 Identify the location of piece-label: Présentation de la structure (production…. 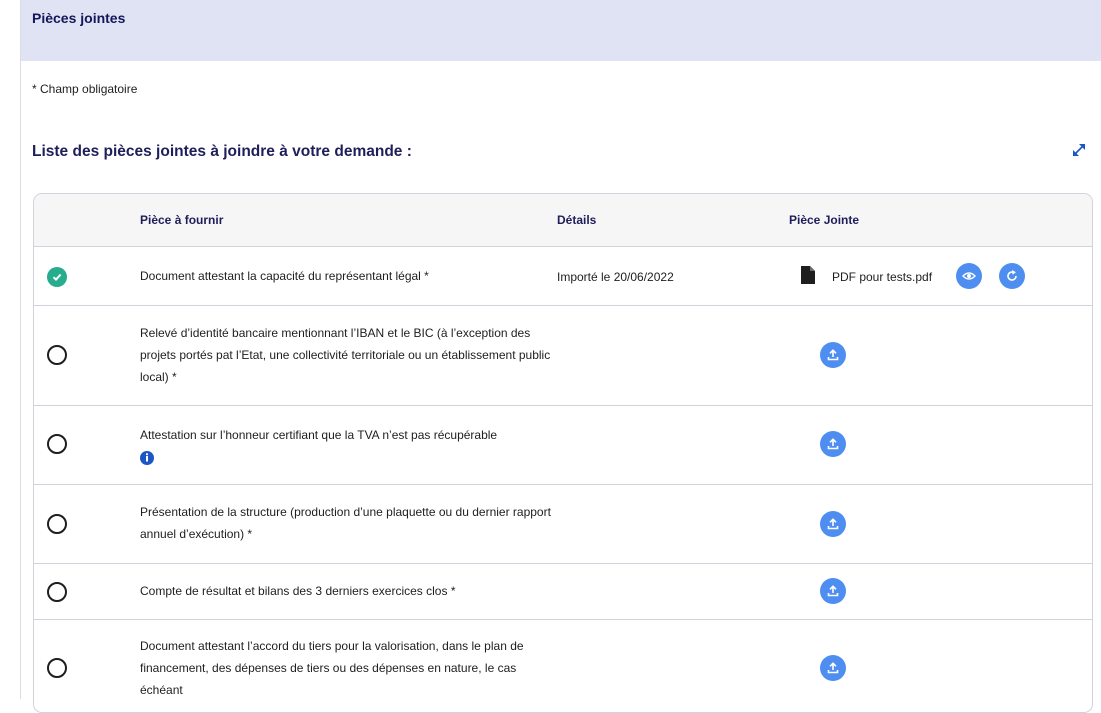
(345, 523).